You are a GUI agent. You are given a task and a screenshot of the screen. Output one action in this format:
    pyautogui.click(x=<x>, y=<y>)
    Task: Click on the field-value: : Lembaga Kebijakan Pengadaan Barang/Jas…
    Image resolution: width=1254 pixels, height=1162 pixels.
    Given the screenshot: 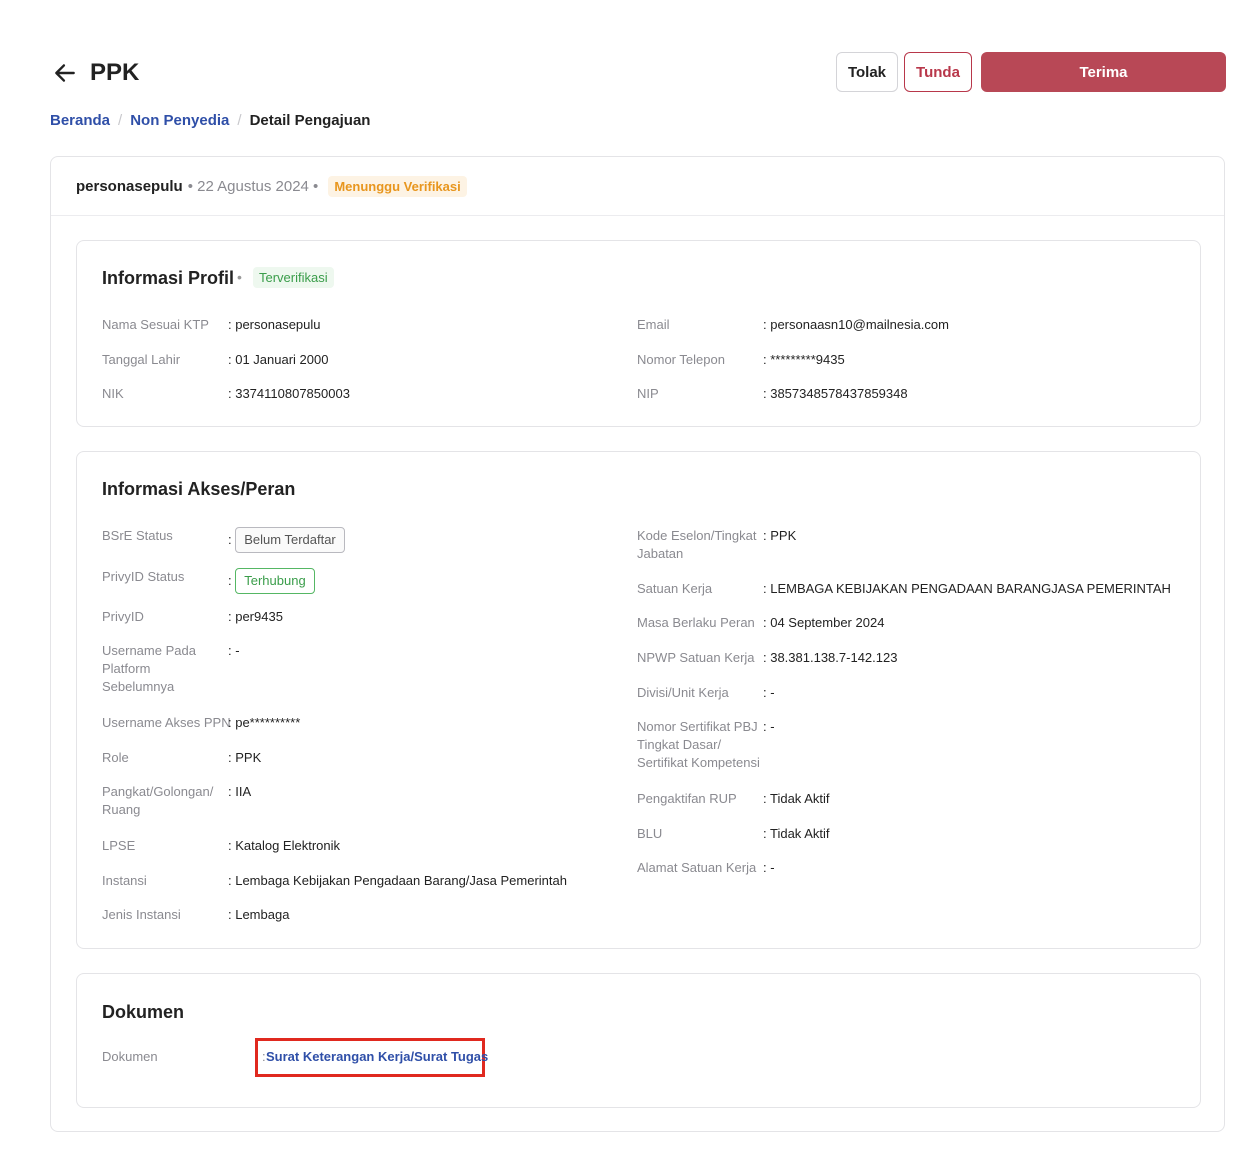 What is the action you would take?
    pyautogui.click(x=397, y=880)
    